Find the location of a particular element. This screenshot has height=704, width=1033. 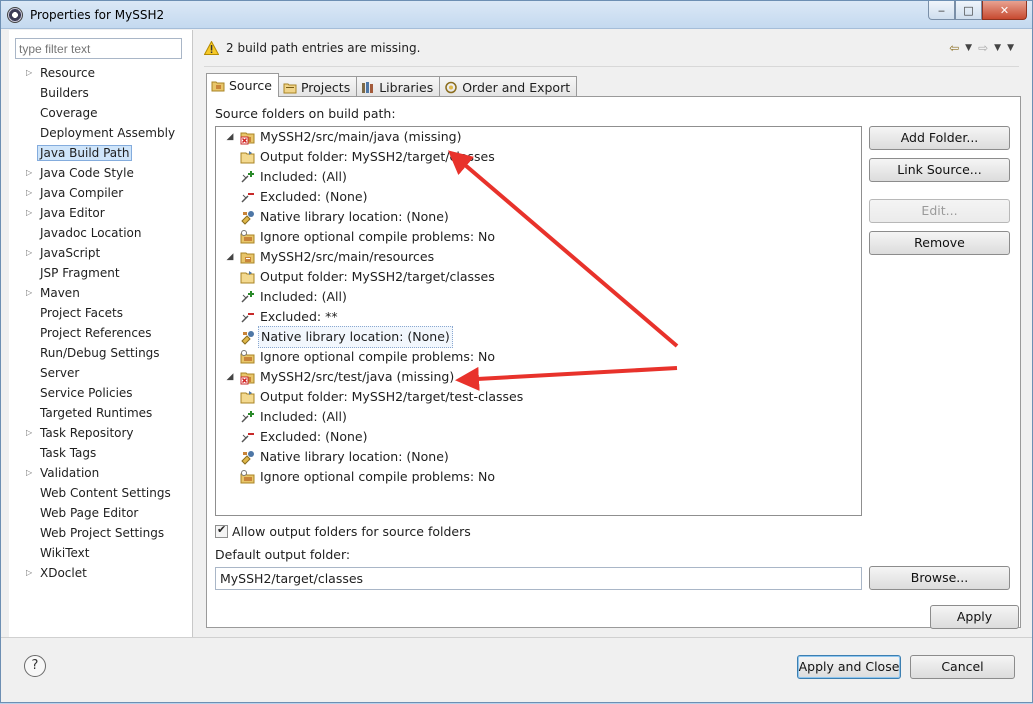

nav-item-label: Coverage is located at coordinates (69, 113).